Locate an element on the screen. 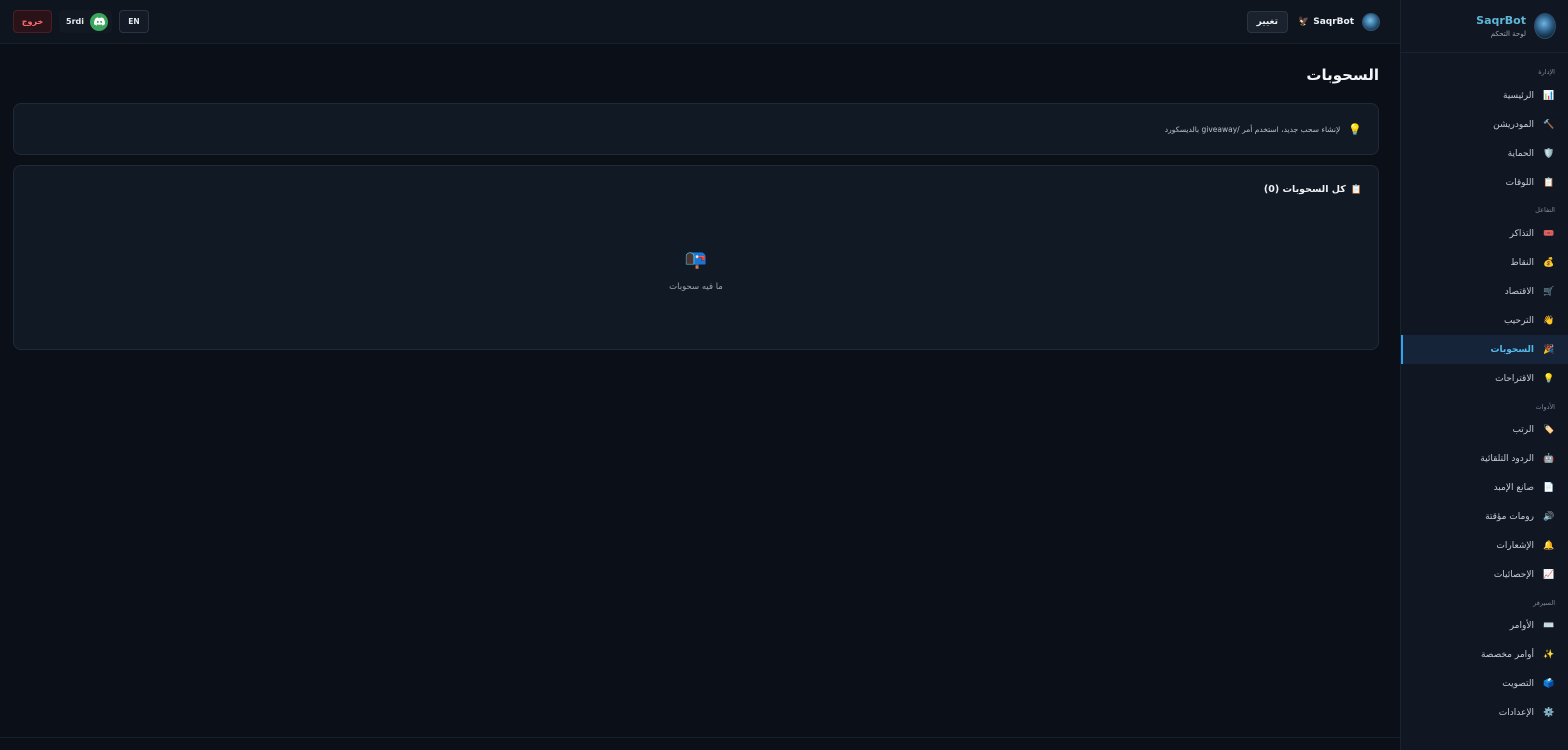 The height and width of the screenshot is (750, 1568). brand-name: SaqrBot is located at coordinates (1501, 20).